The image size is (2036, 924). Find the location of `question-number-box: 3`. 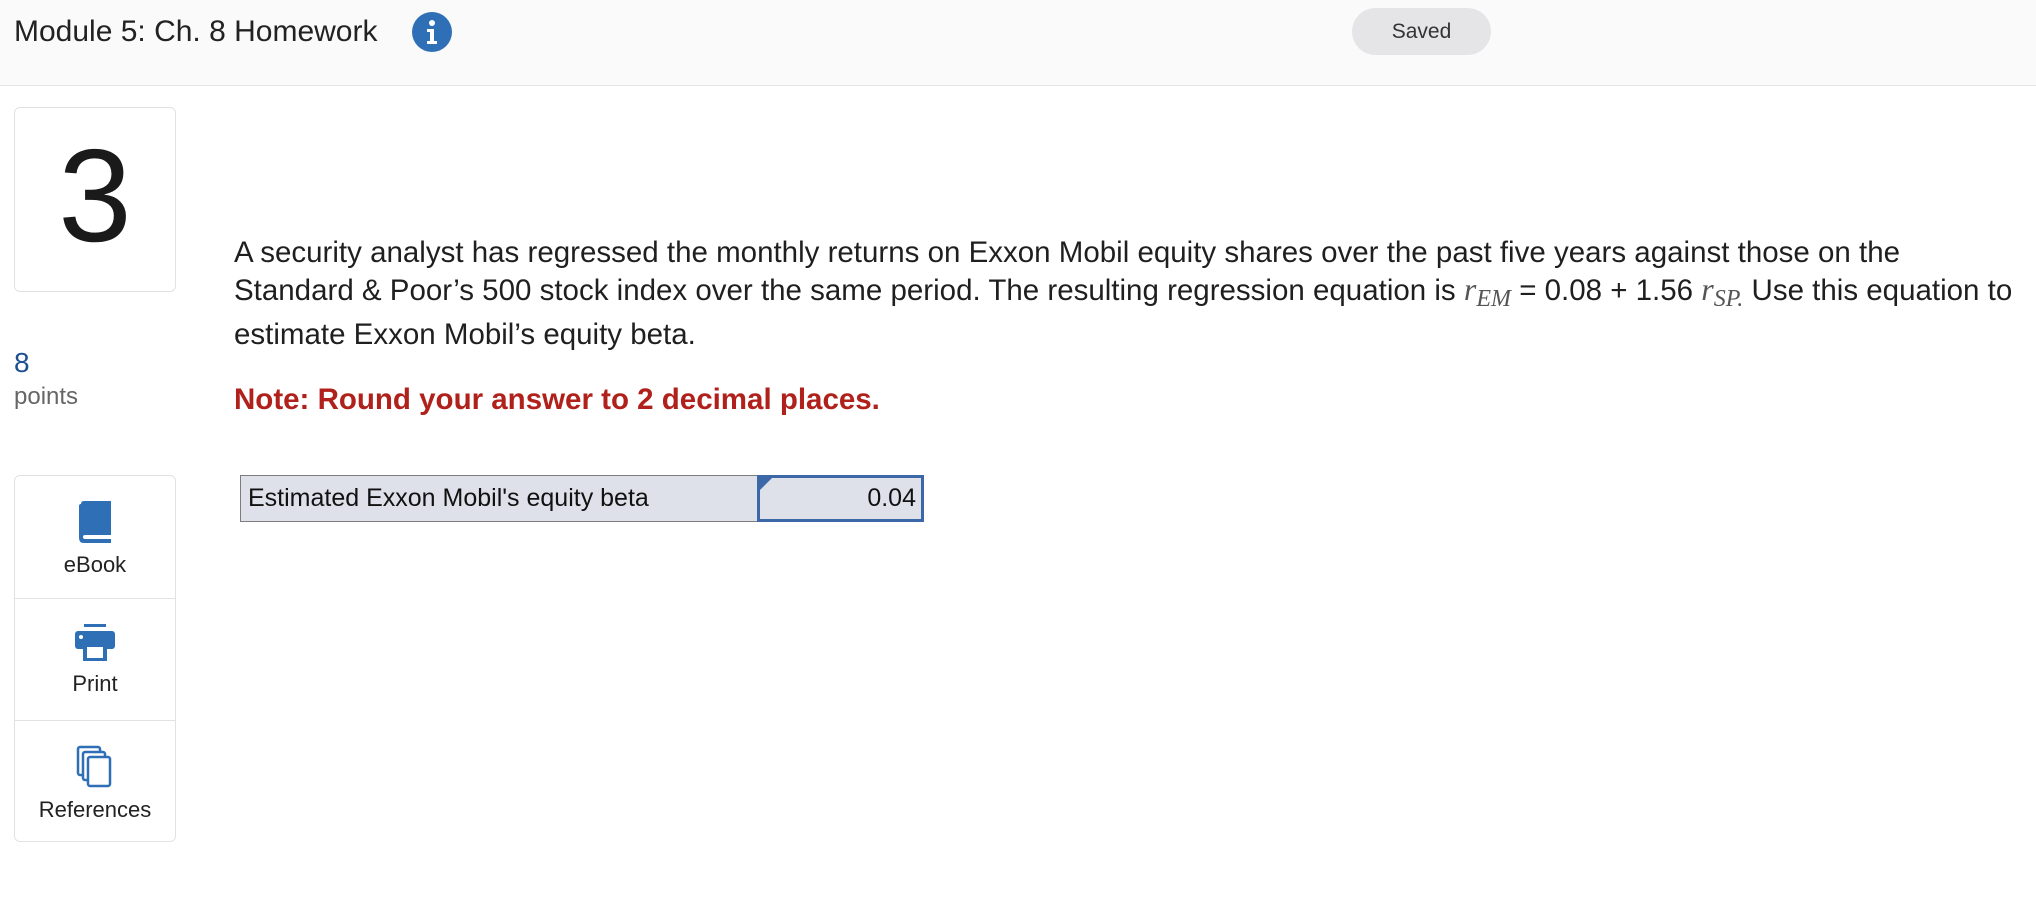

question-number-box: 3 is located at coordinates (95, 199).